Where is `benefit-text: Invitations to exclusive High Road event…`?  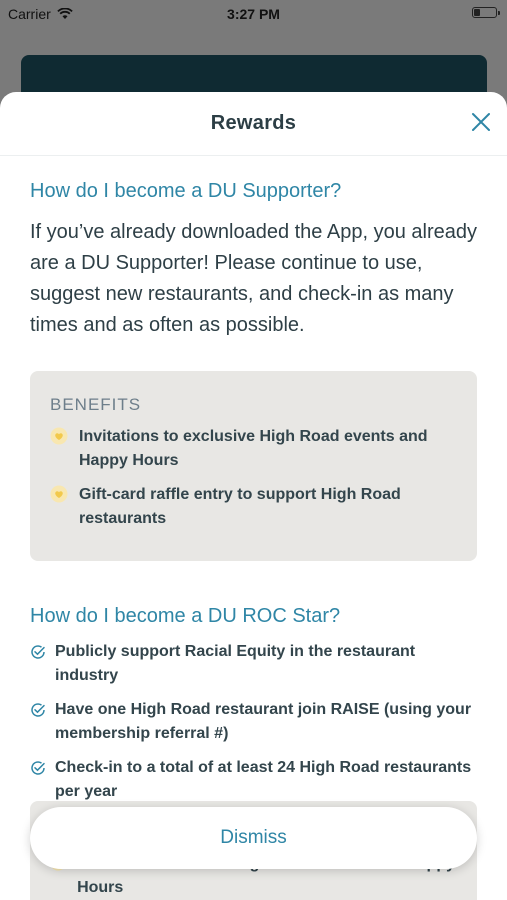 benefit-text: Invitations to exclusive High Road event… is located at coordinates (253, 448).